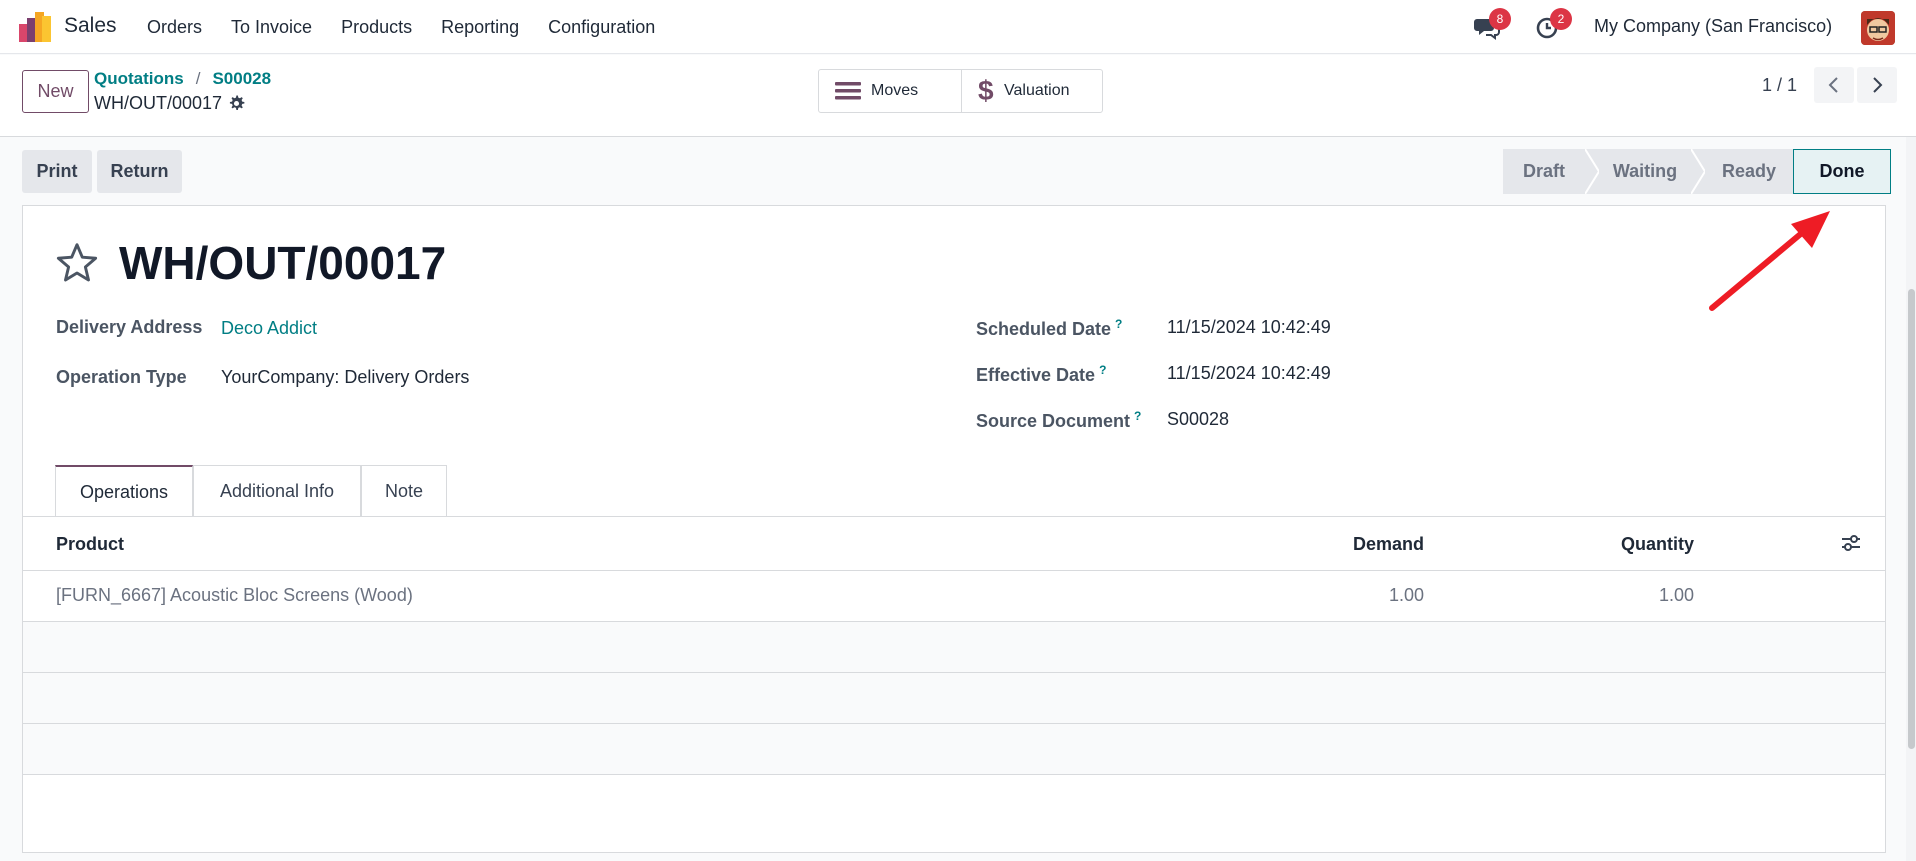 The image size is (1916, 861). I want to click on star-icon, so click(77, 263).